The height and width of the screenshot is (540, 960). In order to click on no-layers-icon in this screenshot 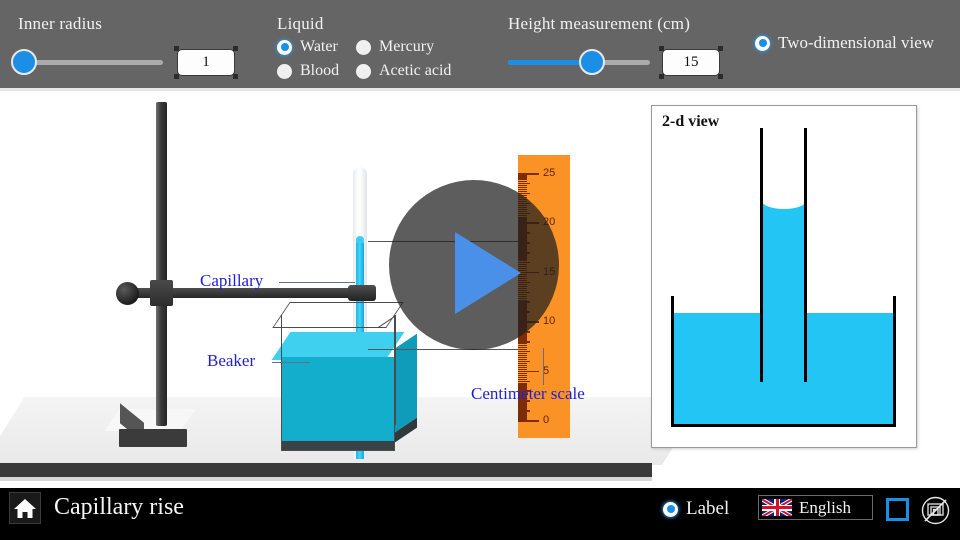, I will do `click(935, 510)`.